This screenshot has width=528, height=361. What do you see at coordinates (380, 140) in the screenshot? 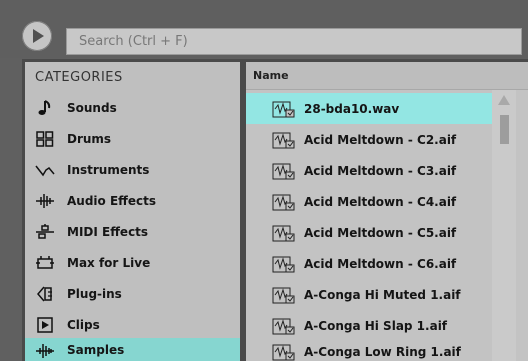
I see `file-name: Acid Meltdown - C2.aif` at bounding box center [380, 140].